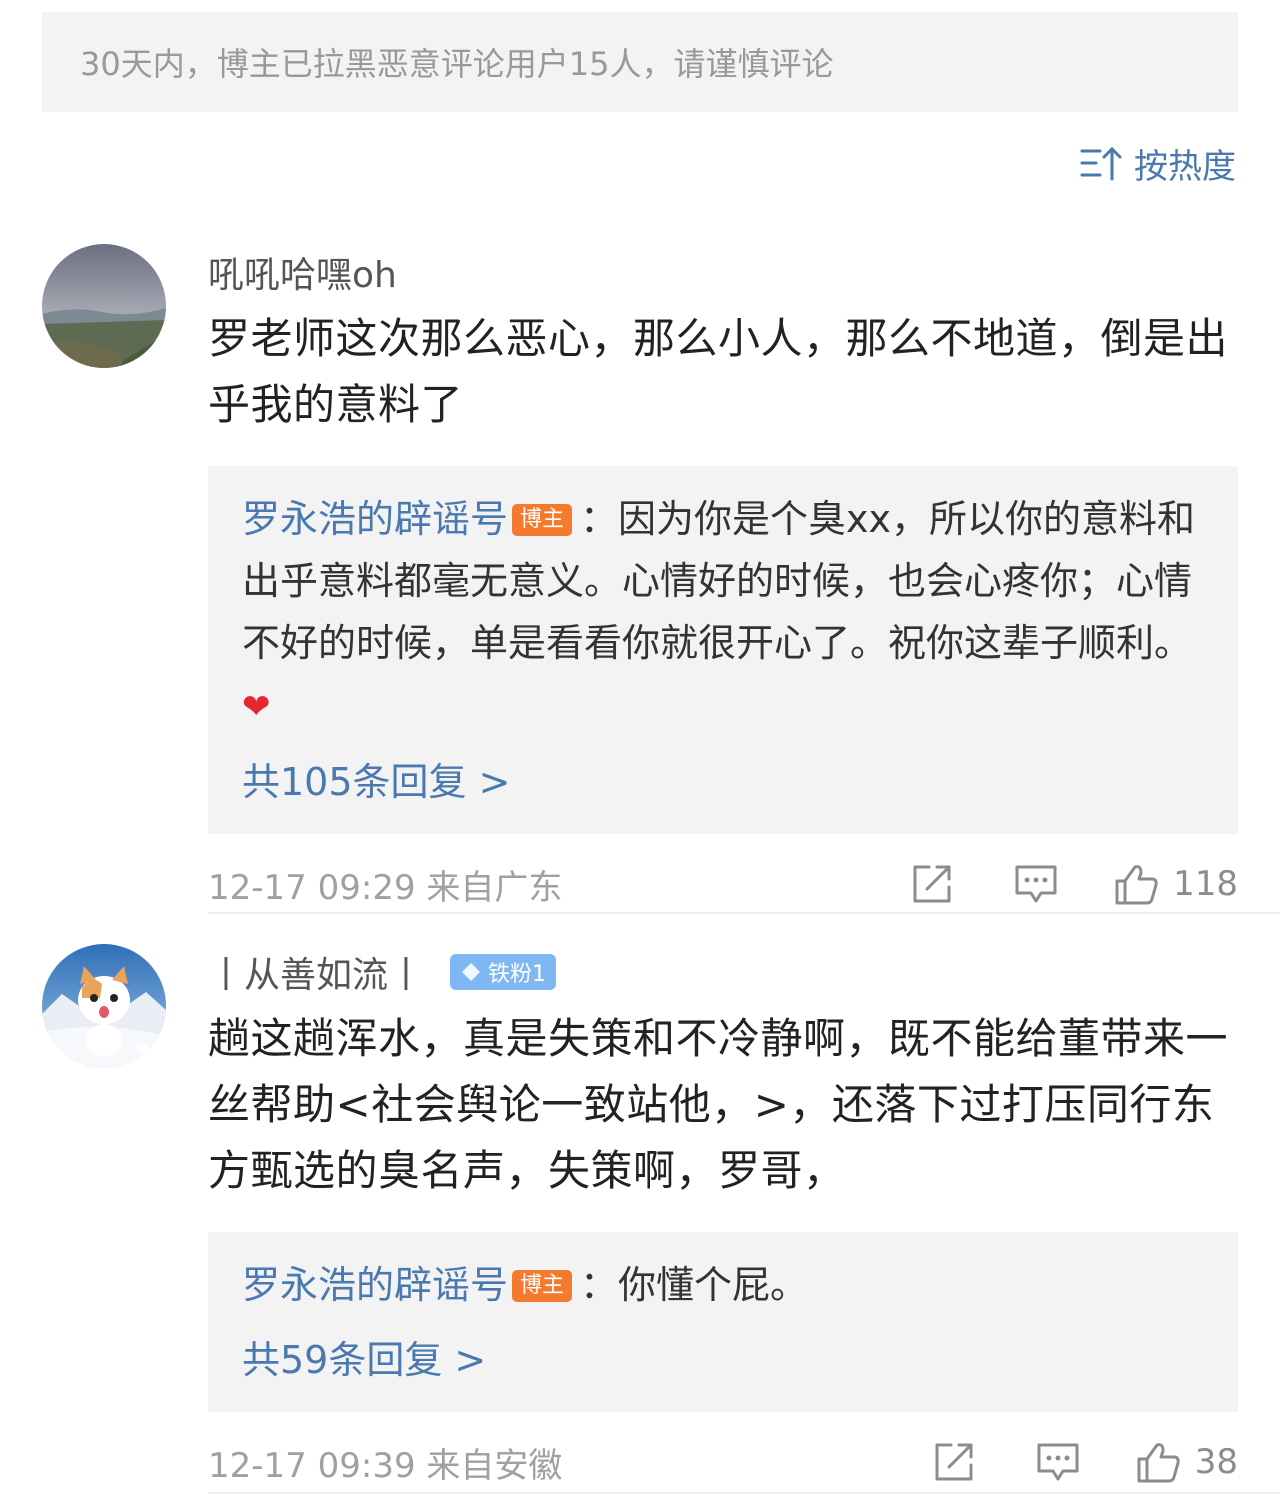 The height and width of the screenshot is (1500, 1280). What do you see at coordinates (312, 887) in the screenshot?
I see `comment-time: 12-17 09:29` at bounding box center [312, 887].